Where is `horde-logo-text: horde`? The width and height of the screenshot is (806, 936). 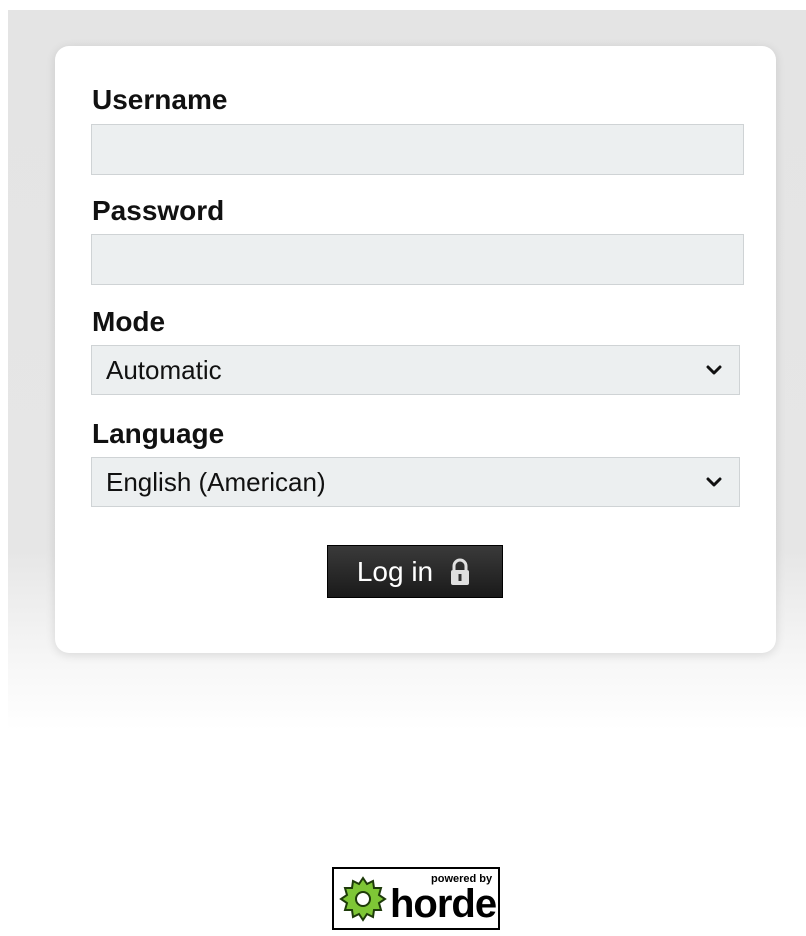
horde-logo-text: horde is located at coordinates (443, 904).